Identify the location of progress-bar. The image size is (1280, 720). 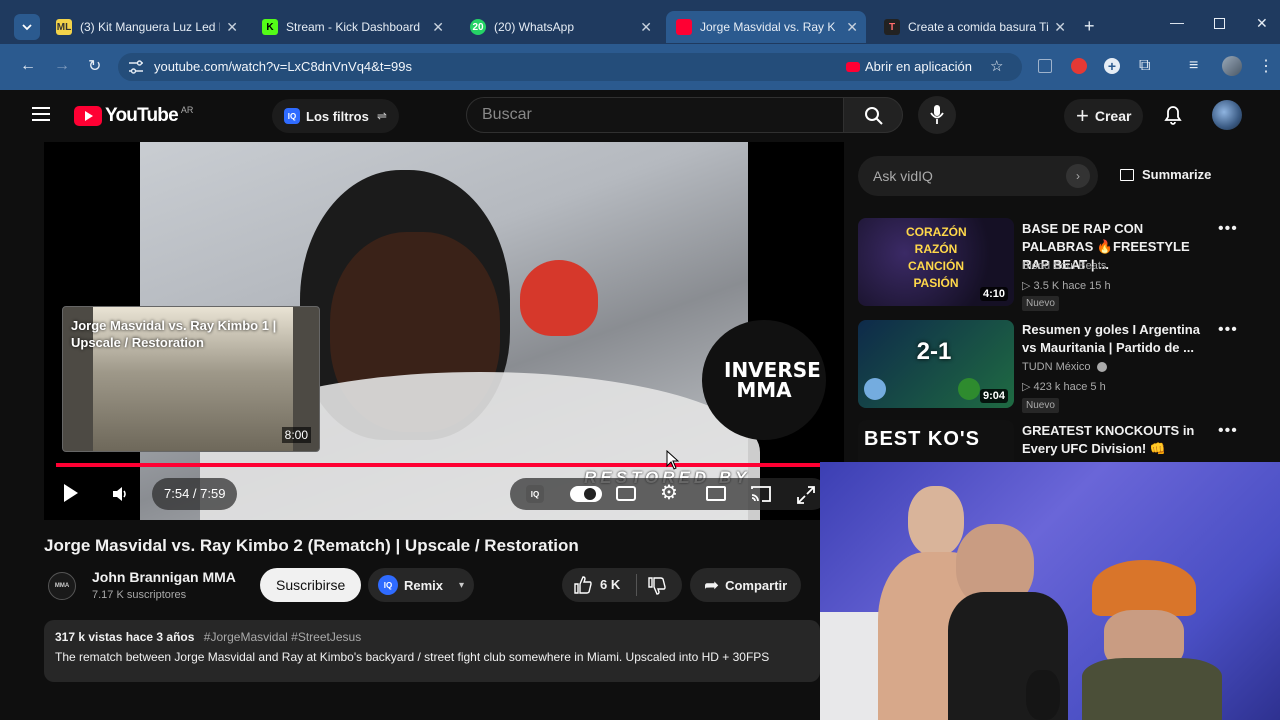
(444, 465).